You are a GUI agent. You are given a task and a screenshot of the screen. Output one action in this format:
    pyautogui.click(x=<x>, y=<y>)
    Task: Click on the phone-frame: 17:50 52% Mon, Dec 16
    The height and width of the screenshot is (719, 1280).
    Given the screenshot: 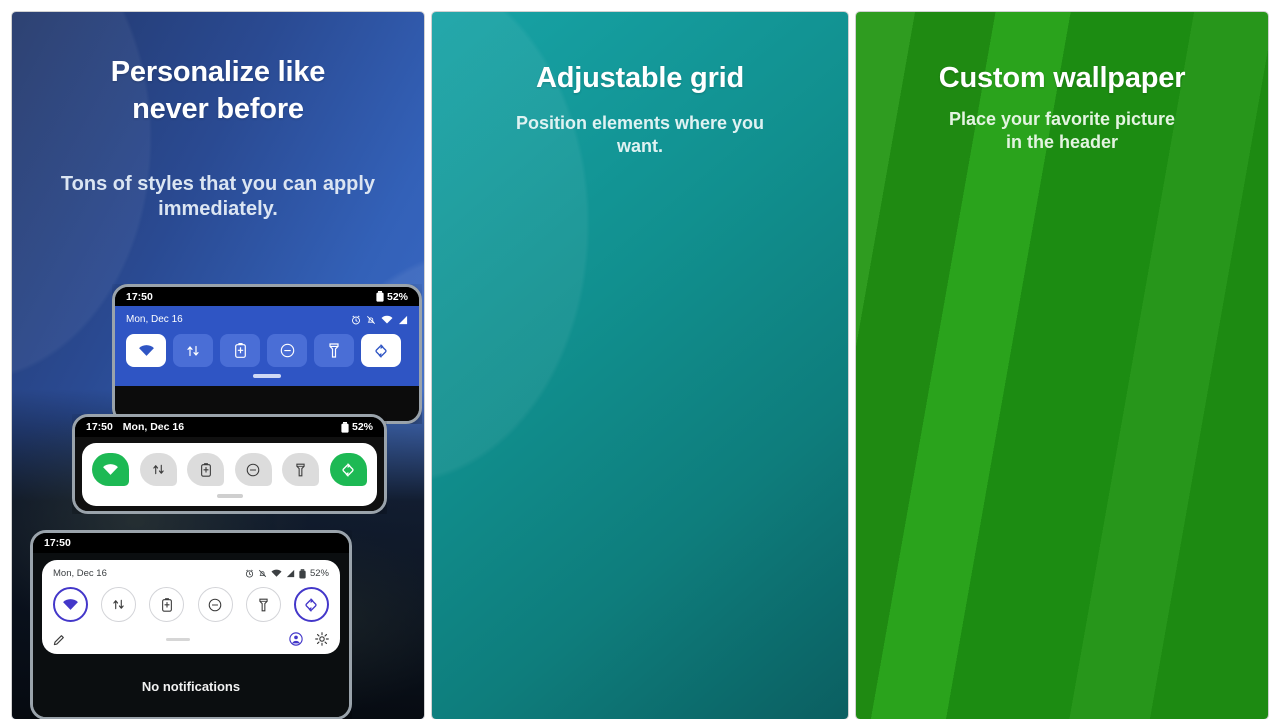 What is the action you would take?
    pyautogui.click(x=267, y=354)
    